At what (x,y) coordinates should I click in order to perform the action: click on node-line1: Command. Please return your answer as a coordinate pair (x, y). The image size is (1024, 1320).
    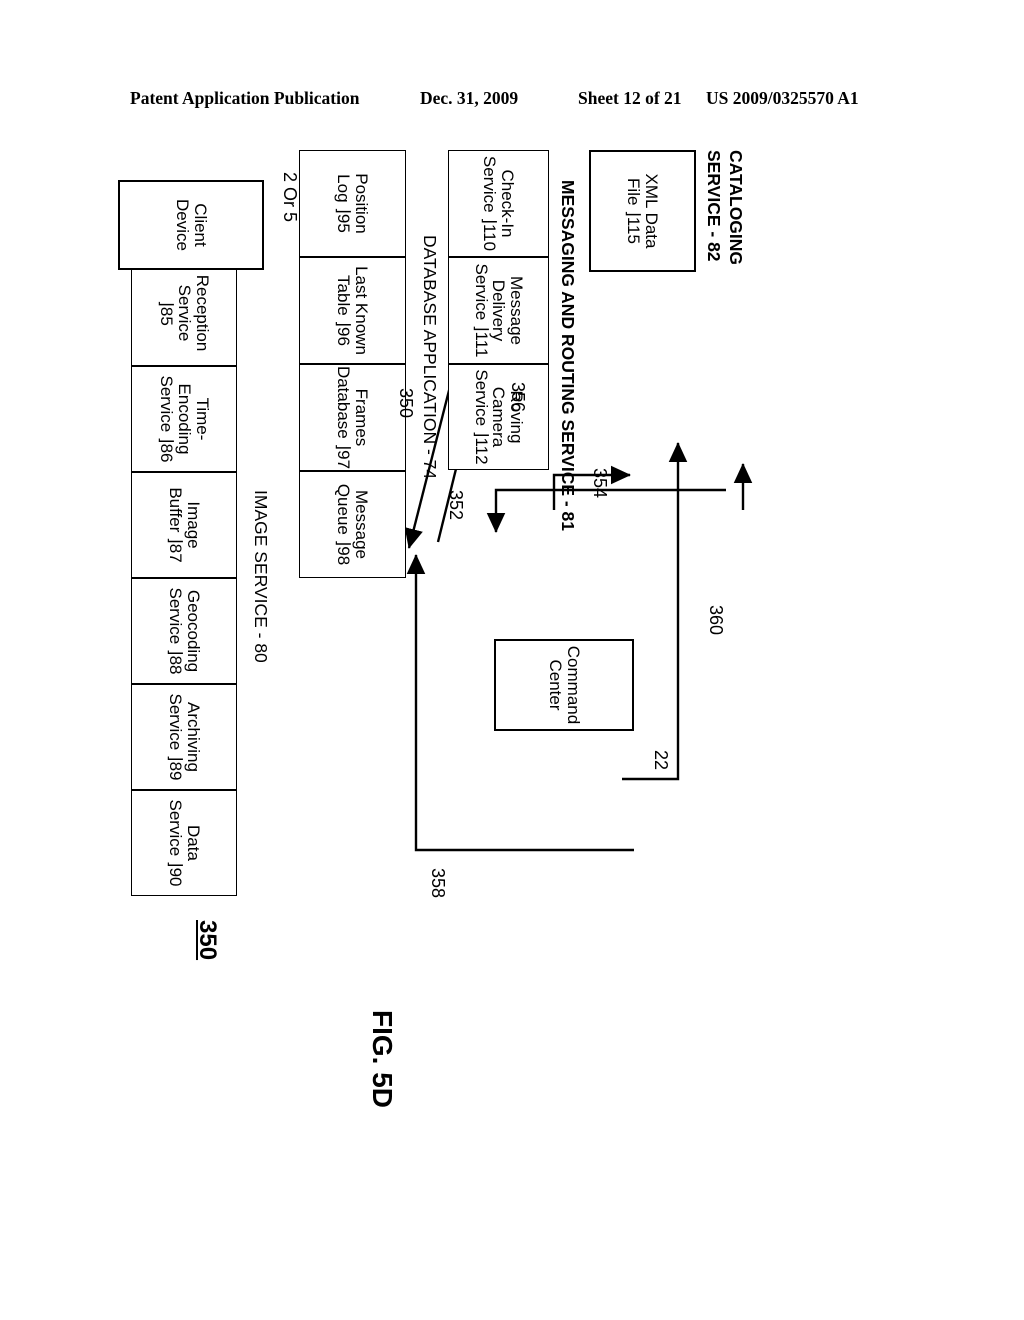
    Looking at the image, I should click on (573, 685).